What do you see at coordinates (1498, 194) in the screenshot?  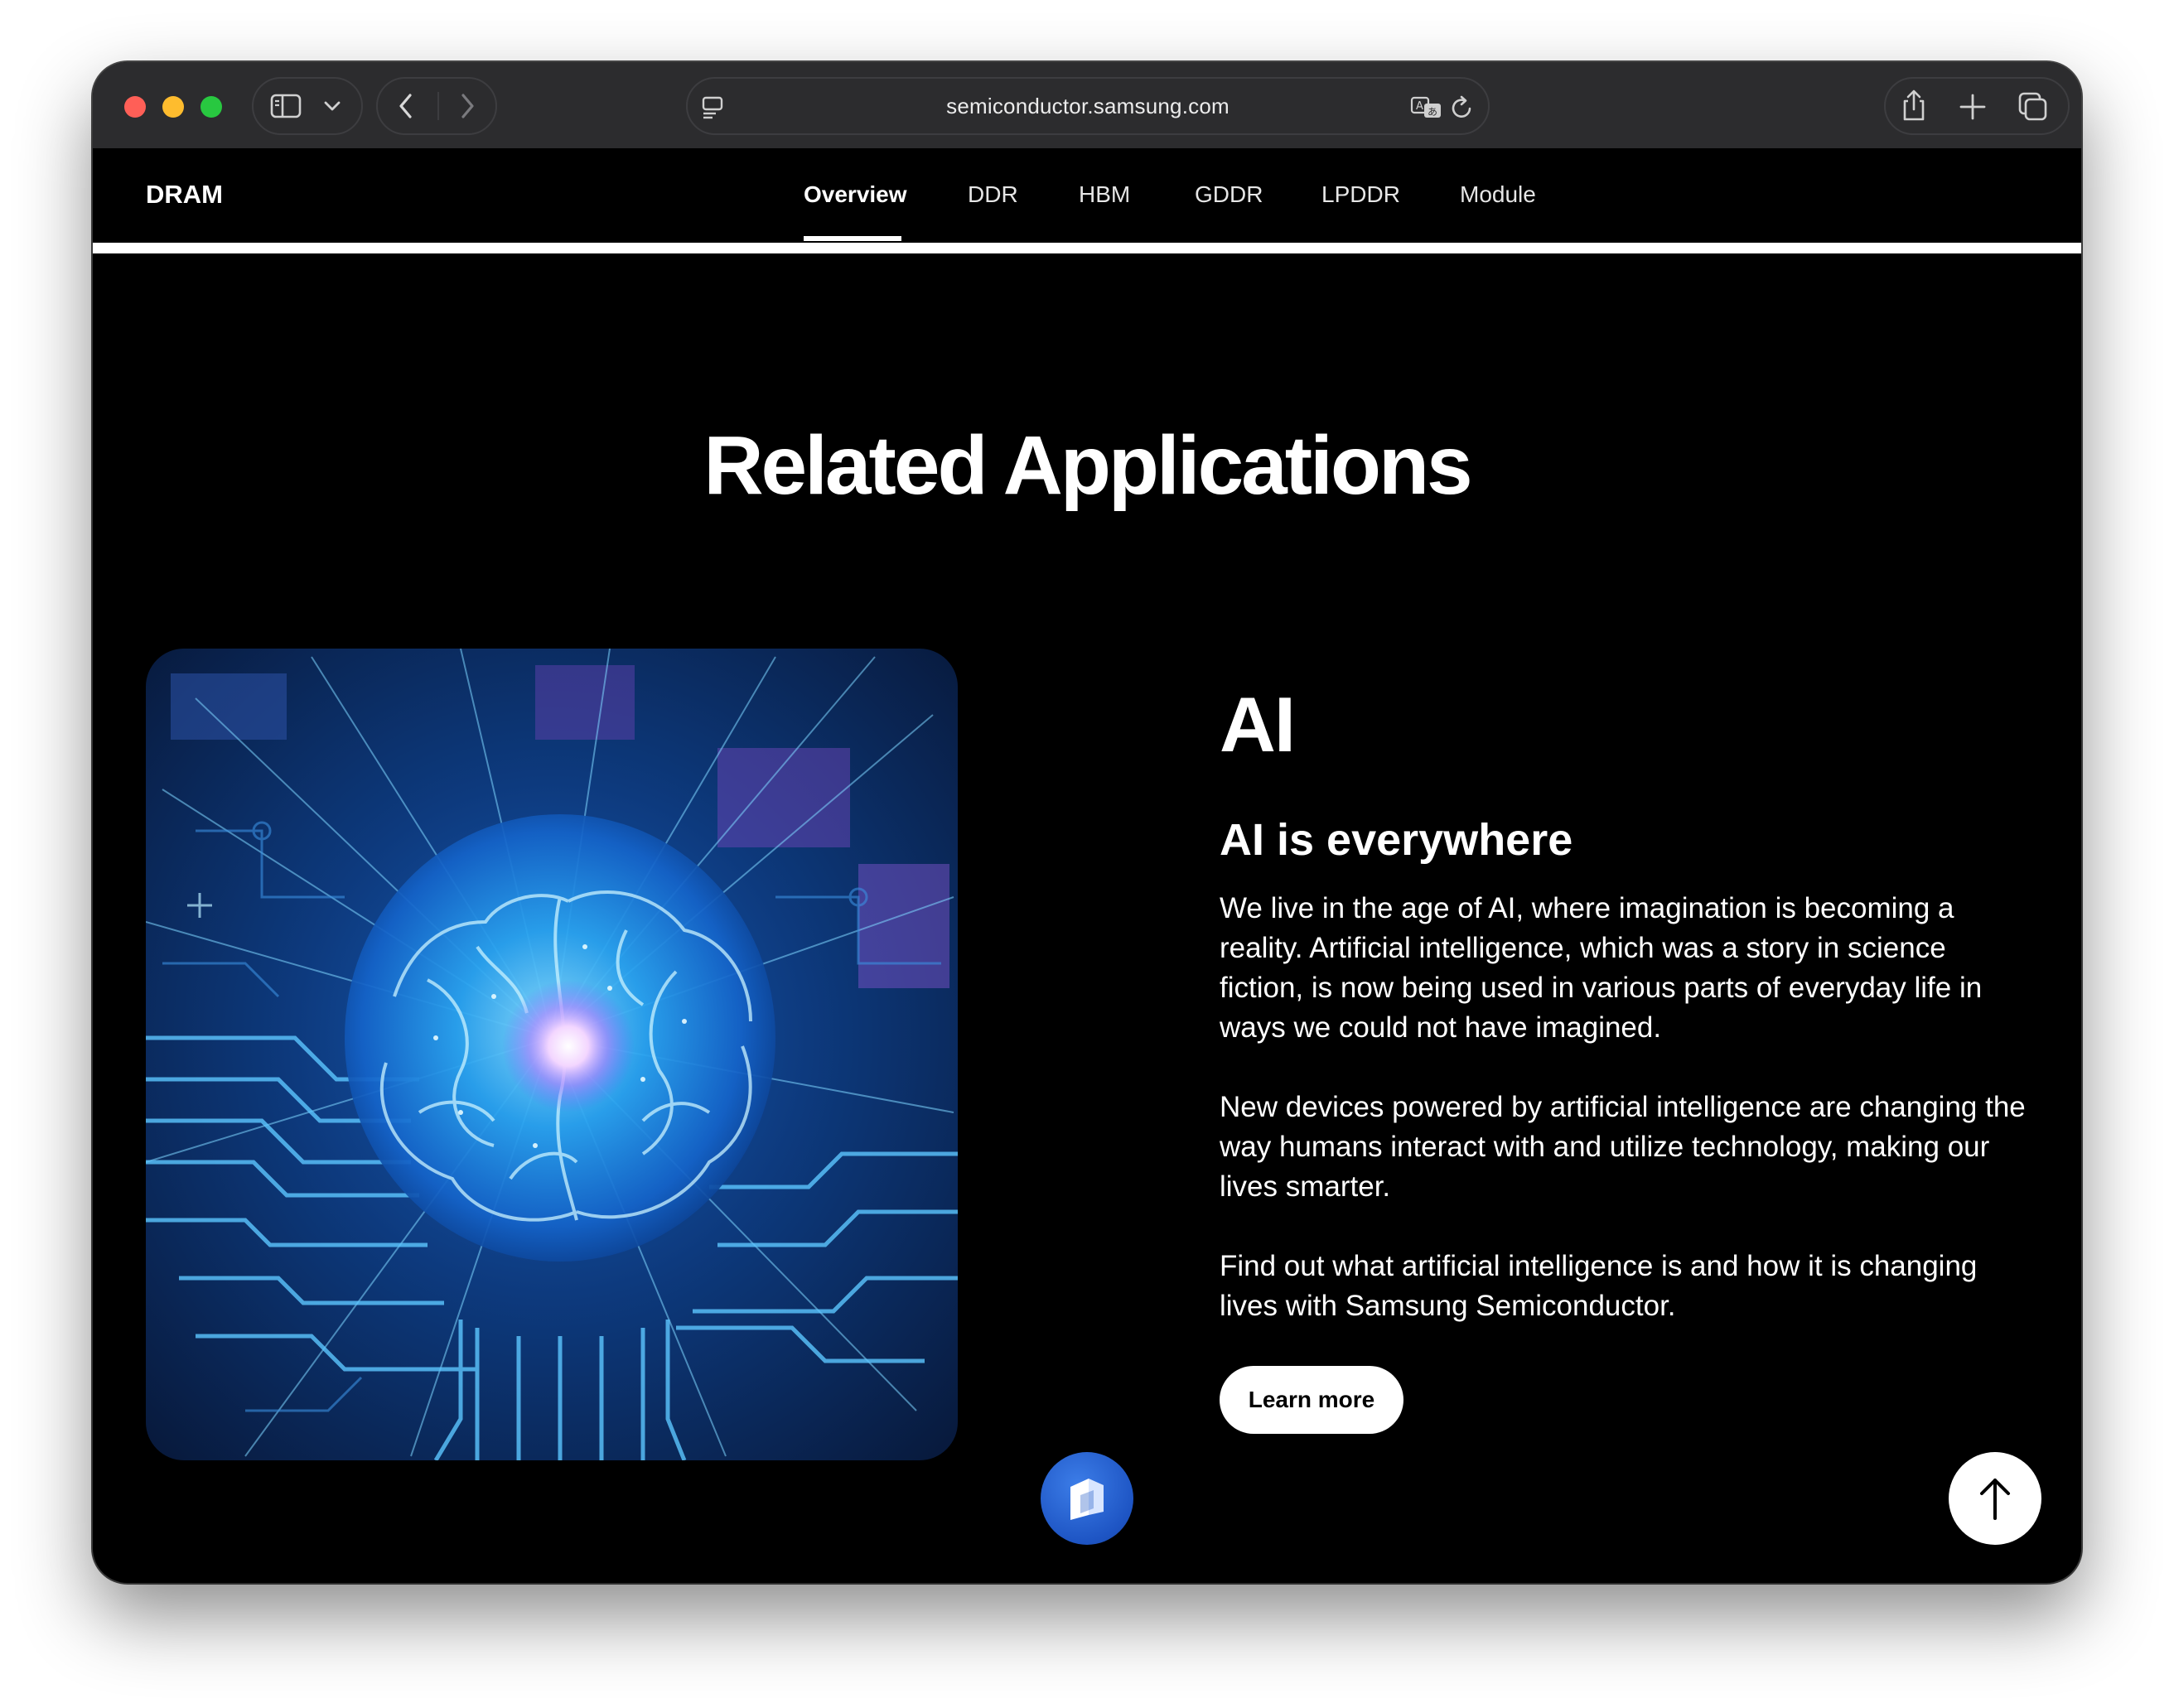 I see `tab-module: Module` at bounding box center [1498, 194].